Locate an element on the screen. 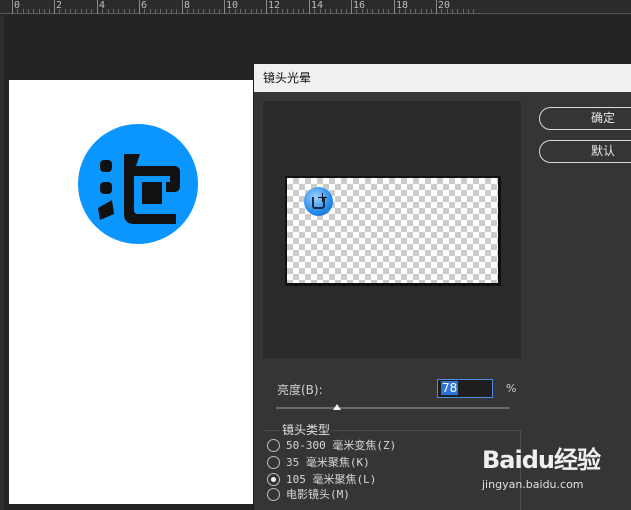 This screenshot has width=631, height=510. brightness-unit: % is located at coordinates (511, 388).